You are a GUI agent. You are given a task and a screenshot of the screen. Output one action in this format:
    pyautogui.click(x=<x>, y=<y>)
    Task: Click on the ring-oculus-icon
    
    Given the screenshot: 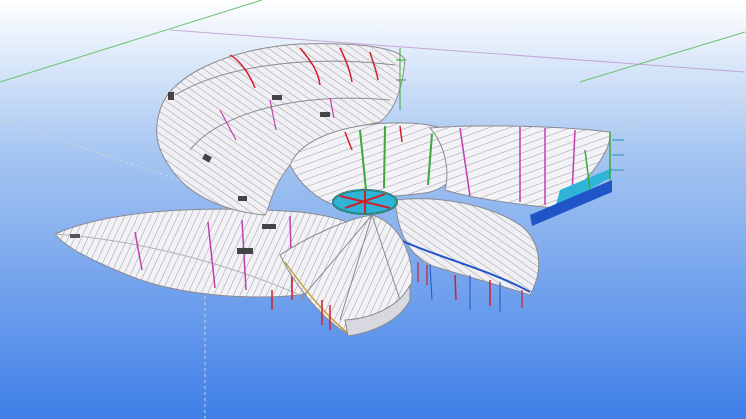 What is the action you would take?
    pyautogui.click(x=365, y=202)
    